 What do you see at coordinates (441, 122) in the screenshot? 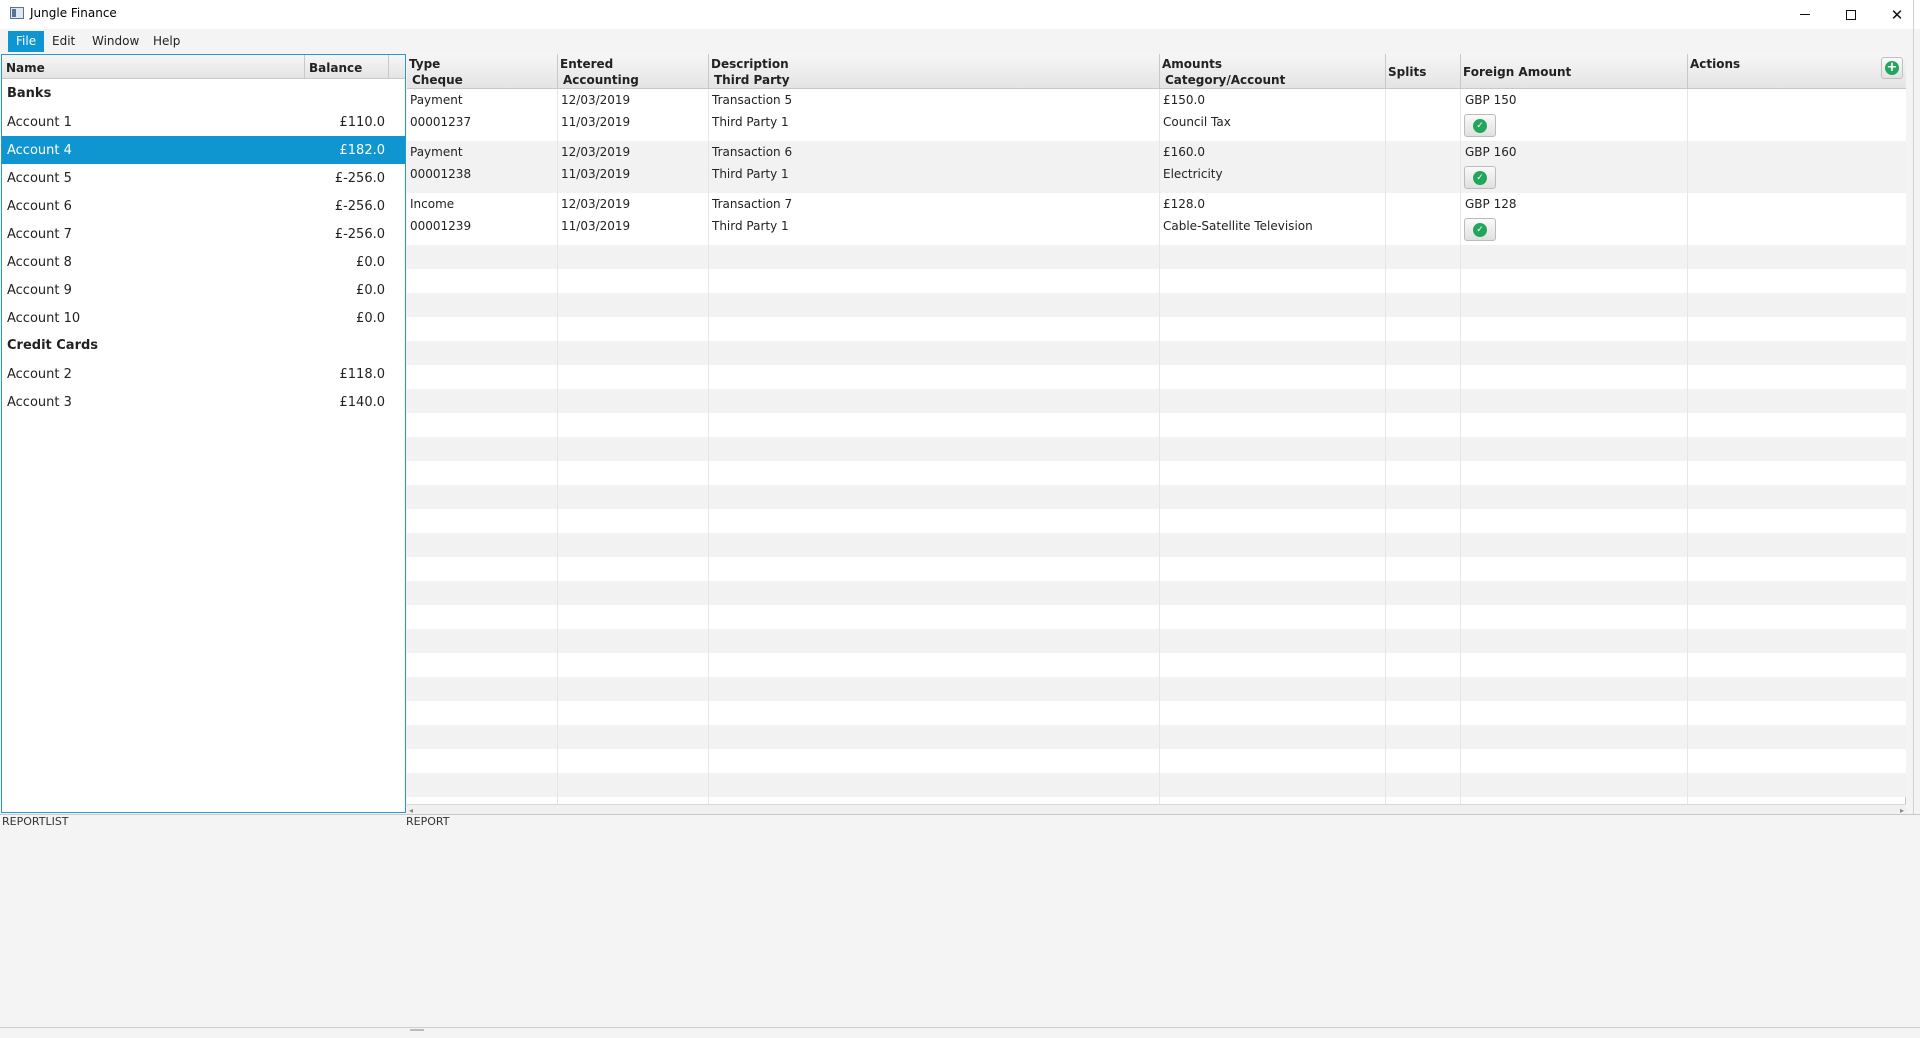
I see `tx-cheque: 00001237` at bounding box center [441, 122].